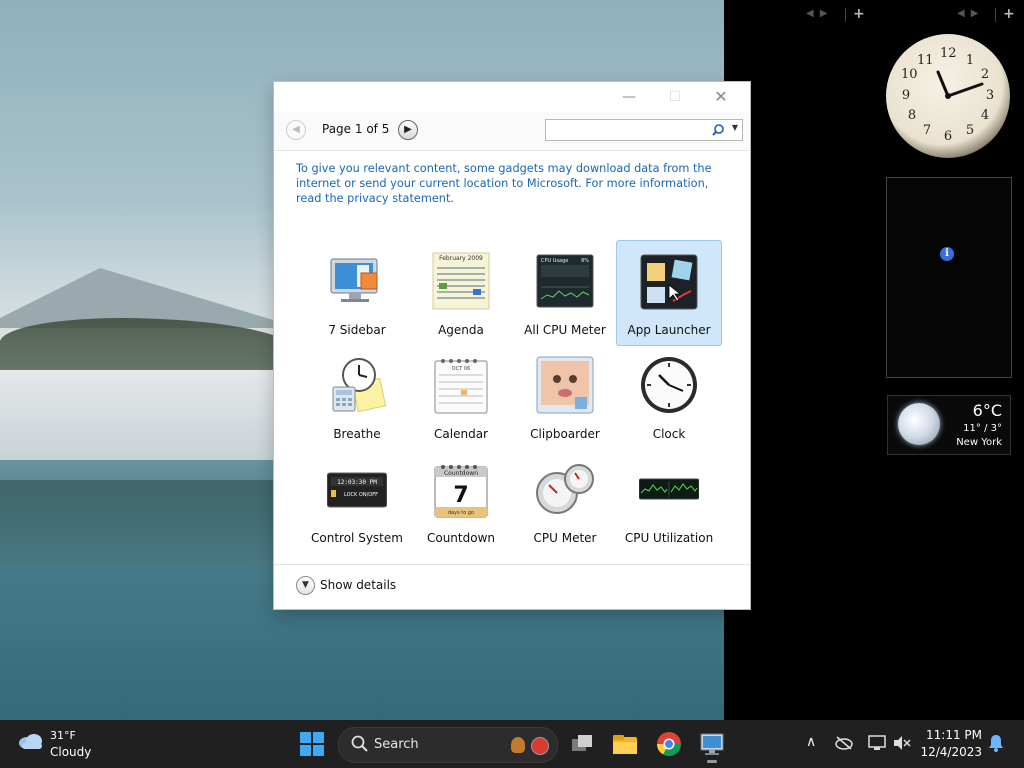 This screenshot has height=768, width=1024. Describe the element at coordinates (970, 13) in the screenshot. I see `sidebar-nav-arrows-right: ◀▶` at that location.